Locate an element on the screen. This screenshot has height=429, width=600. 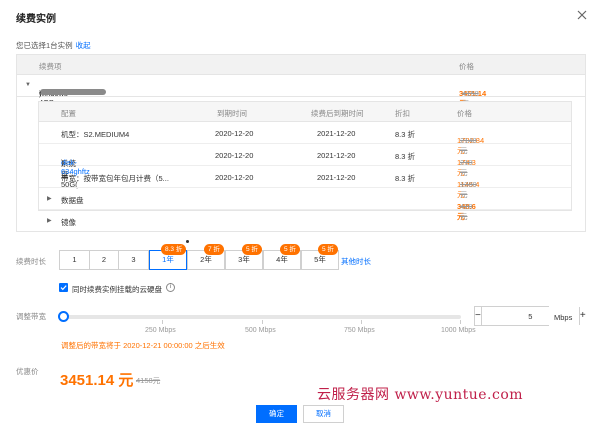
row-config: 机型：S2.MEDIUM4 is located at coordinates (95, 134).